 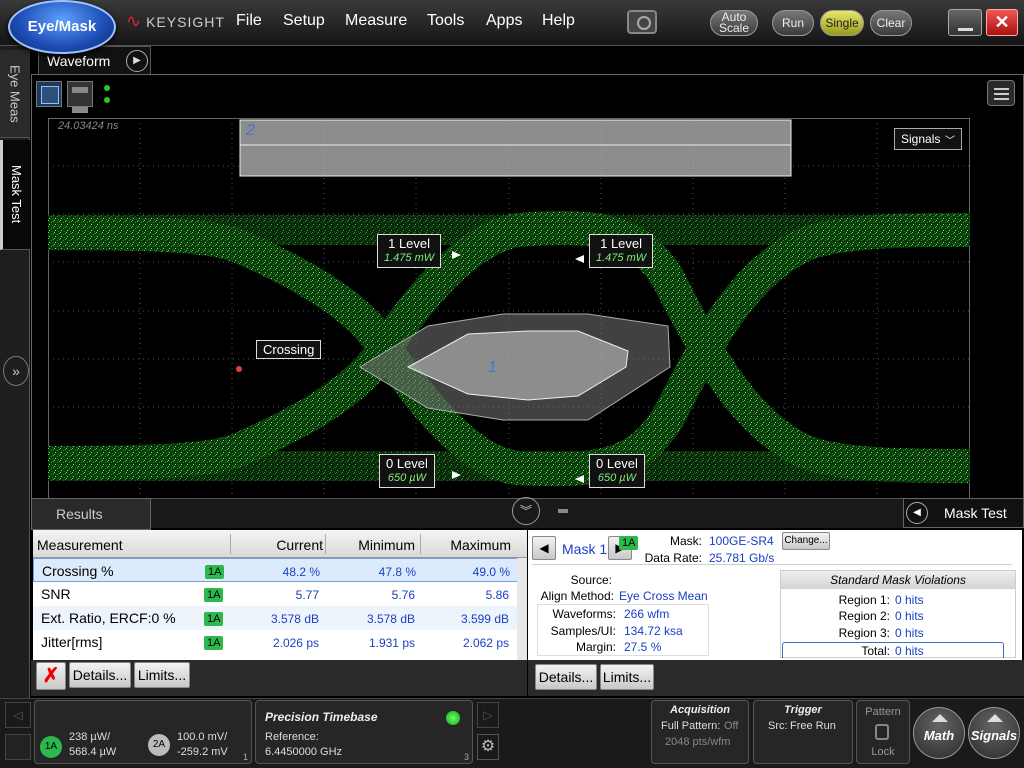 What do you see at coordinates (842, 23) in the screenshot?
I see `single-button: Single` at bounding box center [842, 23].